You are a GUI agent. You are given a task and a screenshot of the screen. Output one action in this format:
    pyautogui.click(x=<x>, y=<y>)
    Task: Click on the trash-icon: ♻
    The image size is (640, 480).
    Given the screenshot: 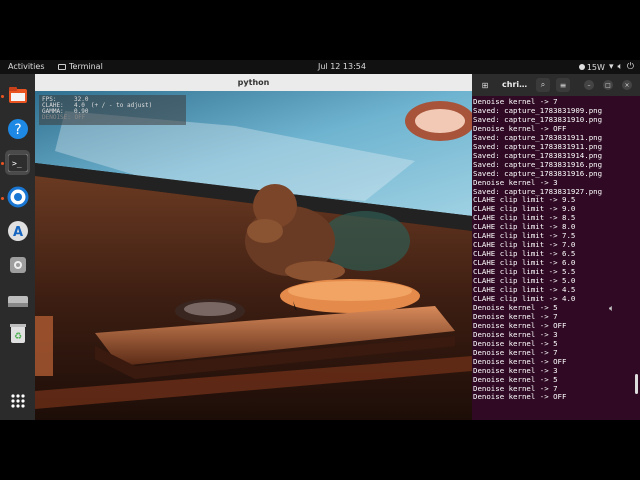 What is the action you would take?
    pyautogui.click(x=17, y=332)
    